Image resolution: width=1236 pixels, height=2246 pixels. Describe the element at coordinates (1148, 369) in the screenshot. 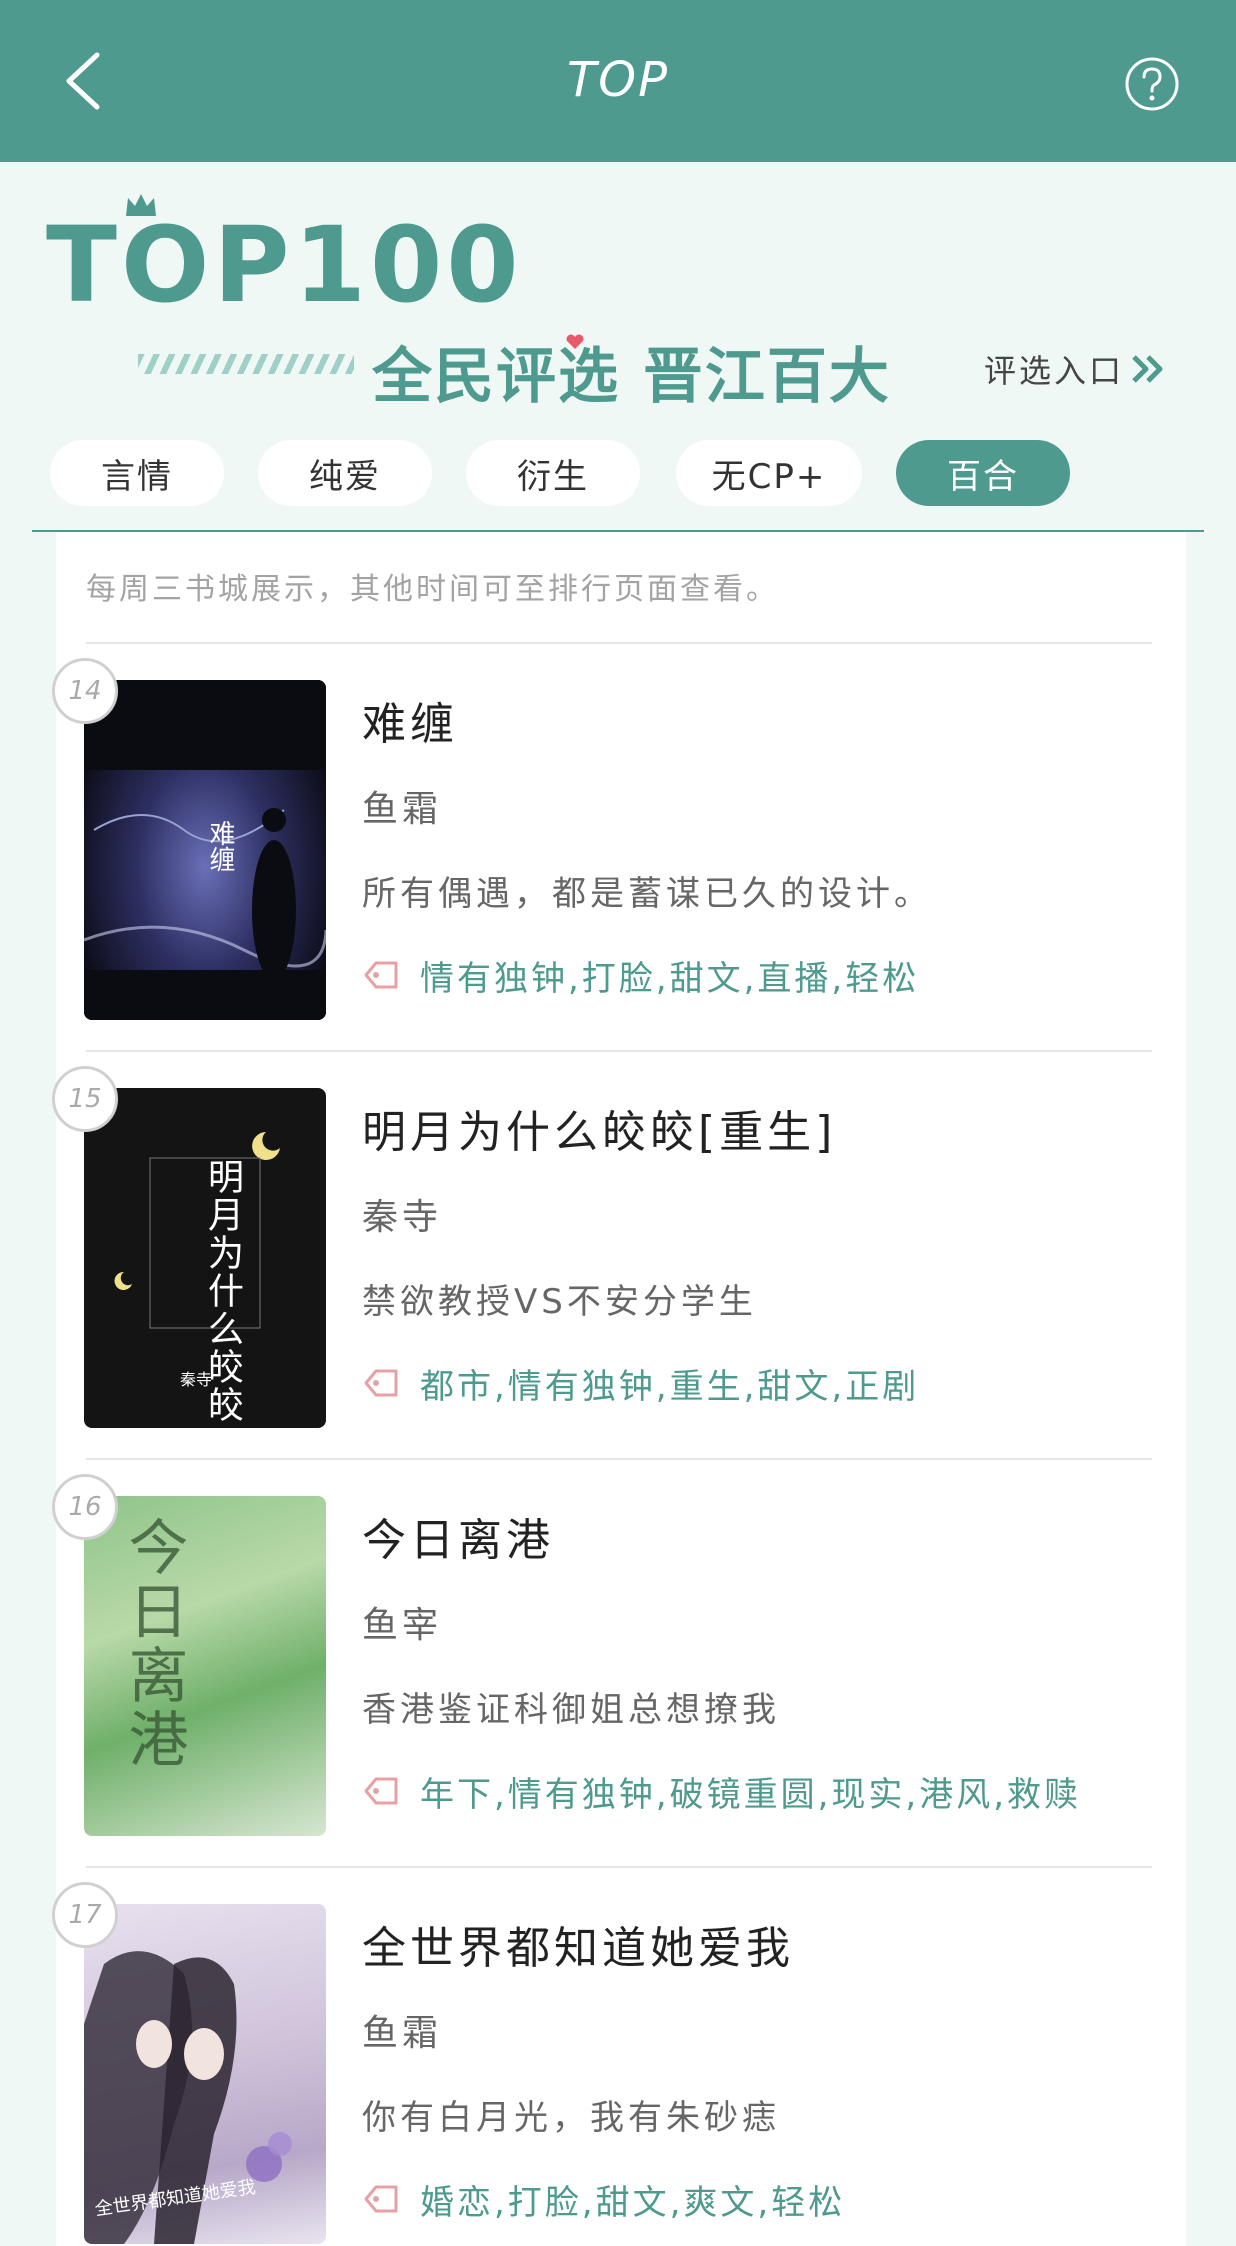

I see `double-chevron-right-icon` at that location.